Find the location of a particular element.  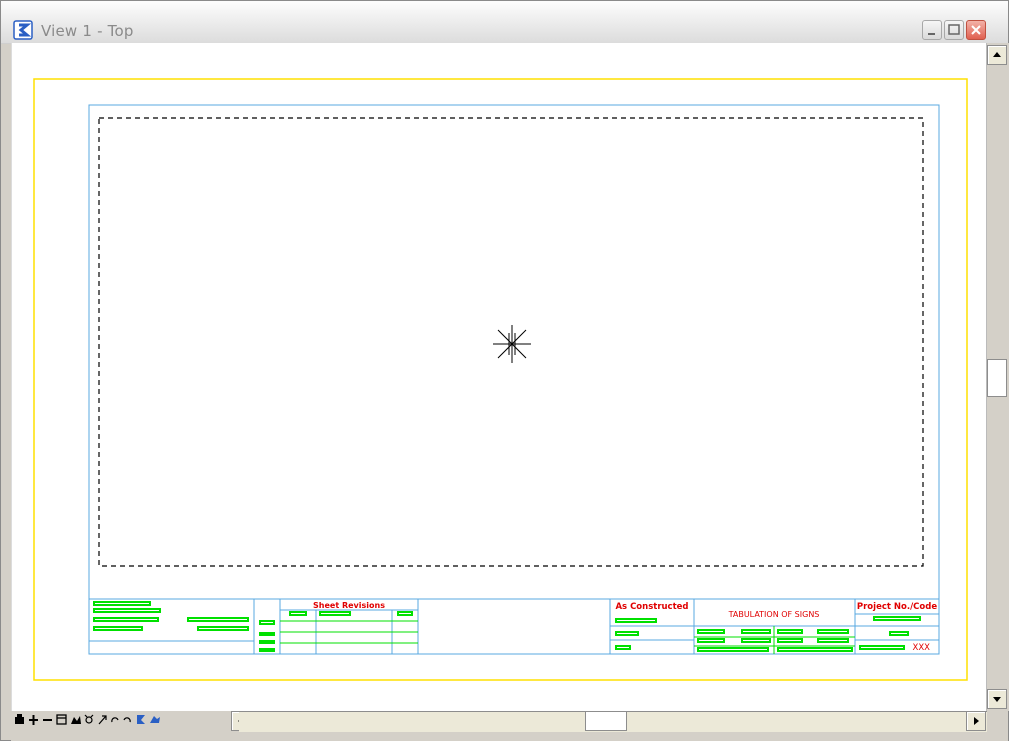

arrow-right-icon is located at coordinates (976, 721).